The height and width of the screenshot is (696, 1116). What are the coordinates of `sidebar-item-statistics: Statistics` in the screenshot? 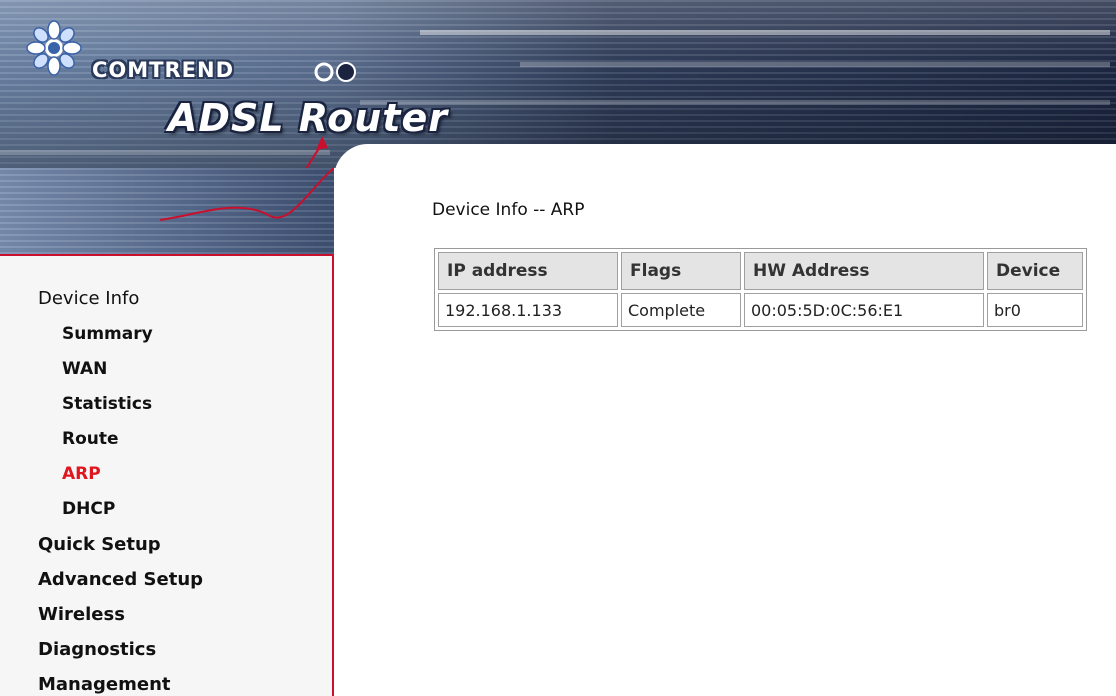 It's located at (107, 404).